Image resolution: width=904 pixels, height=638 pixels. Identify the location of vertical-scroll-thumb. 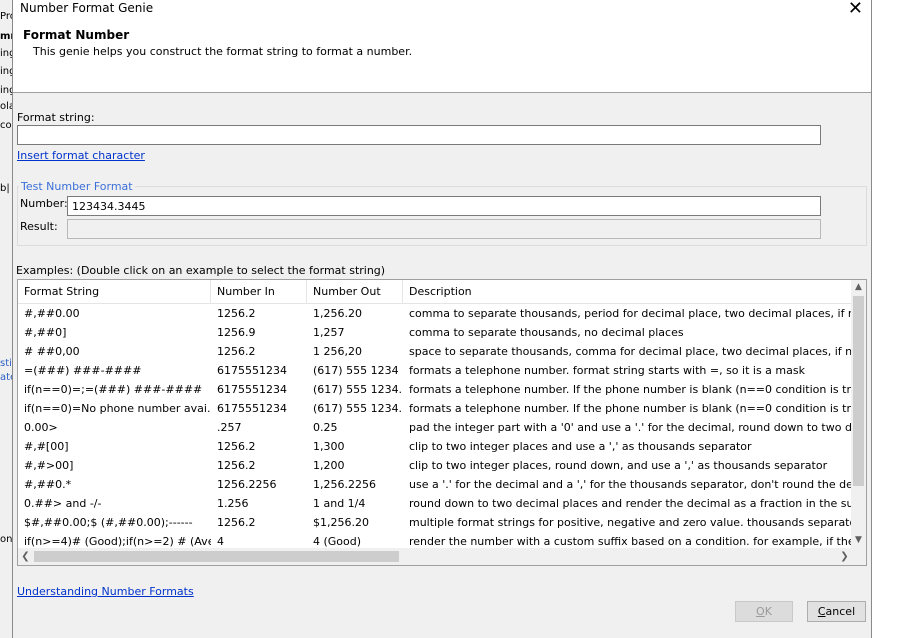
(858, 391).